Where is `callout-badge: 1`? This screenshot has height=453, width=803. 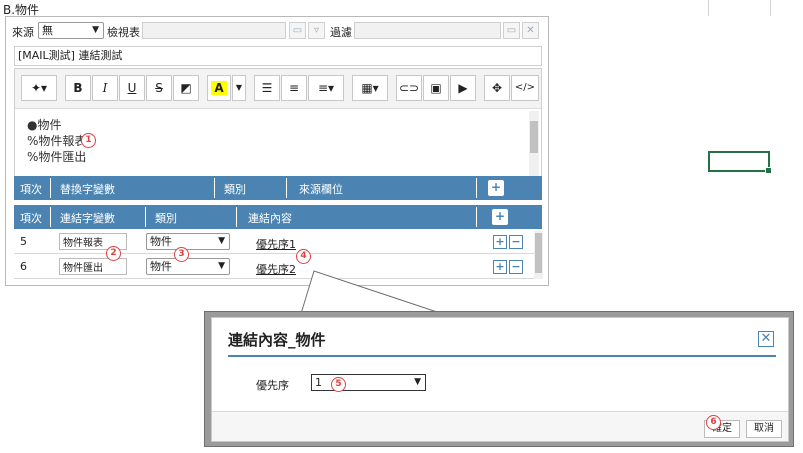
callout-badge: 1 is located at coordinates (88, 140).